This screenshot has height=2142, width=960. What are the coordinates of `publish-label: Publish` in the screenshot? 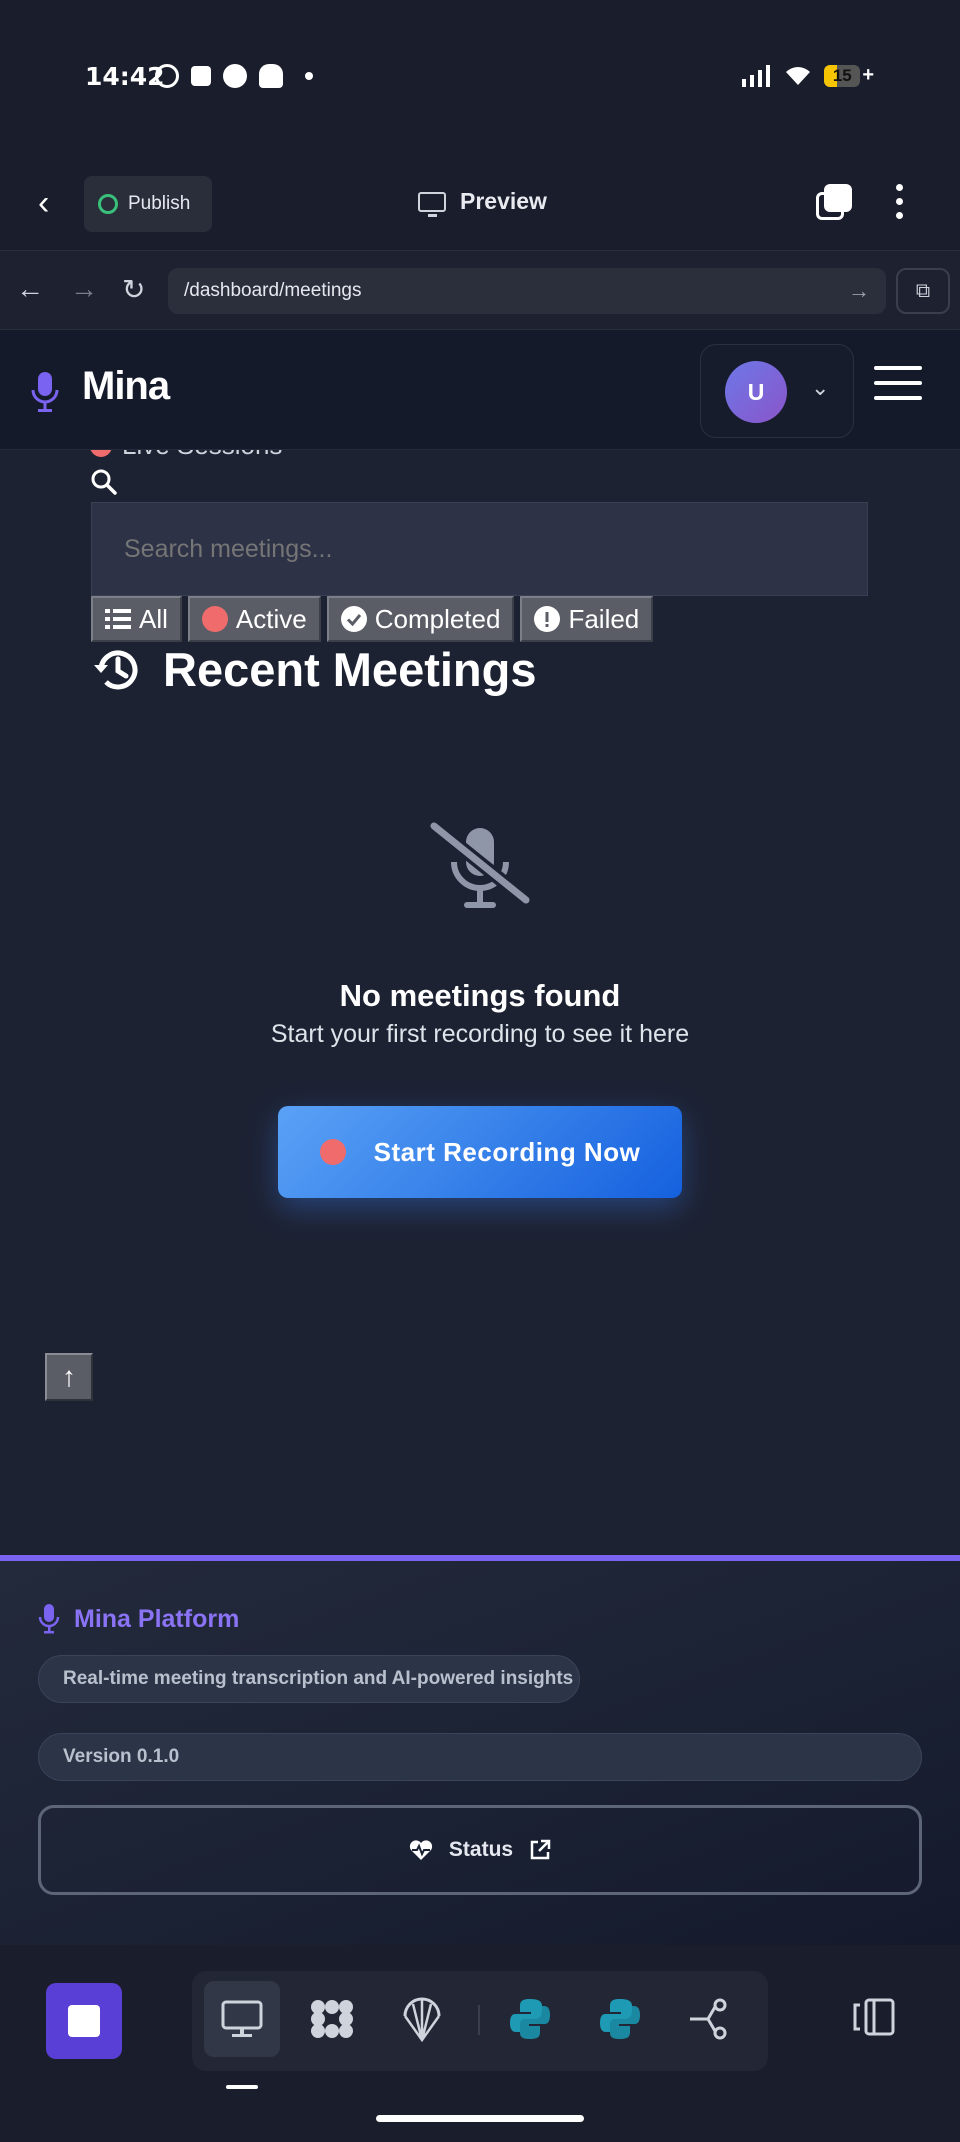 It's located at (159, 203).